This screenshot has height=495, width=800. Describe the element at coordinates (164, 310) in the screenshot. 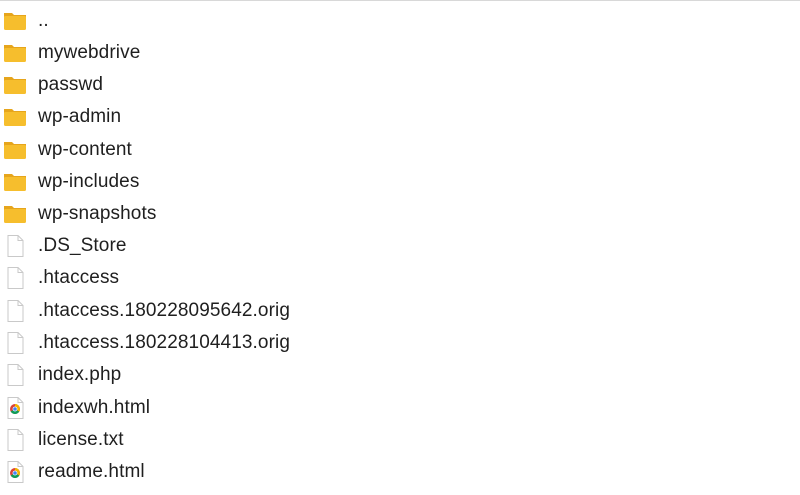

I see `file-name: .htaccess.180228095642.orig` at that location.